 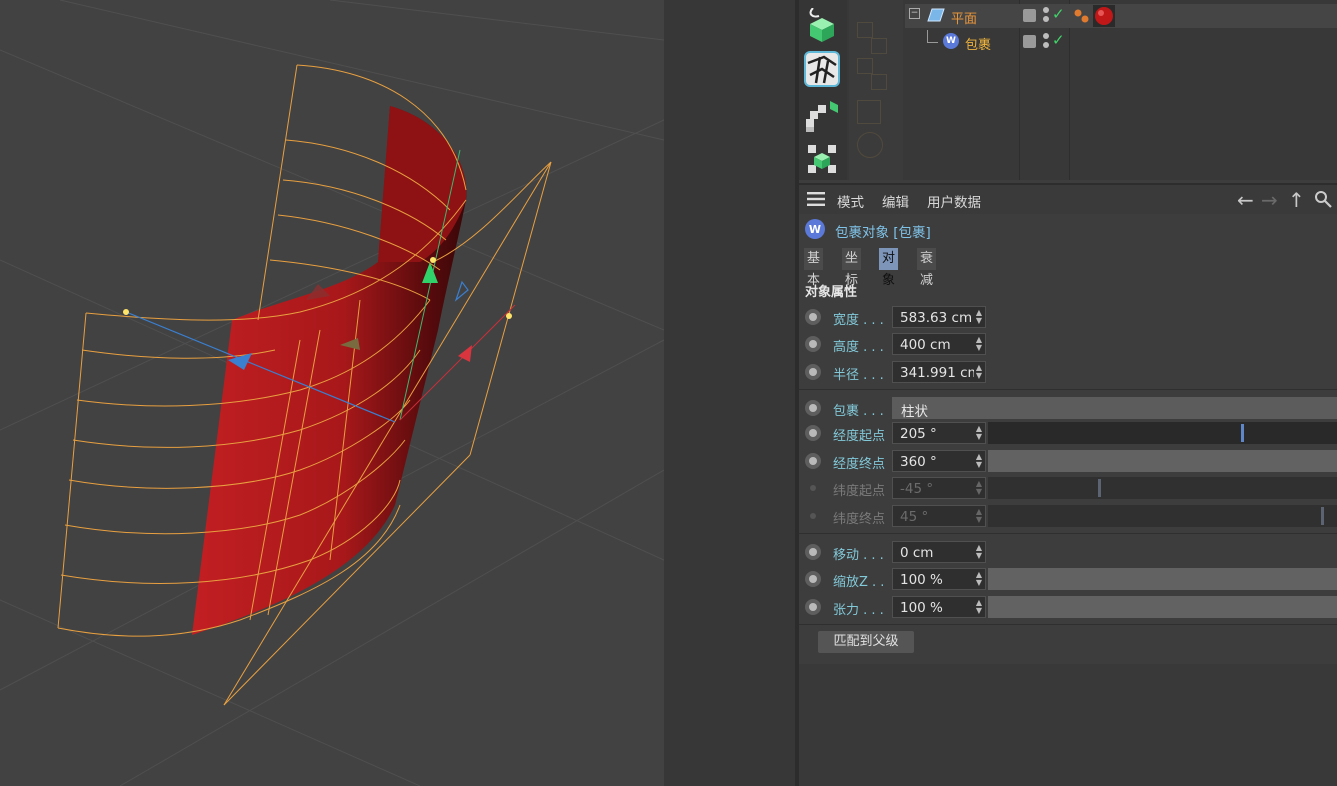 I want to click on param-move: 移动 . . . 0 cm ▲ ▼, so click(x=1068, y=553).